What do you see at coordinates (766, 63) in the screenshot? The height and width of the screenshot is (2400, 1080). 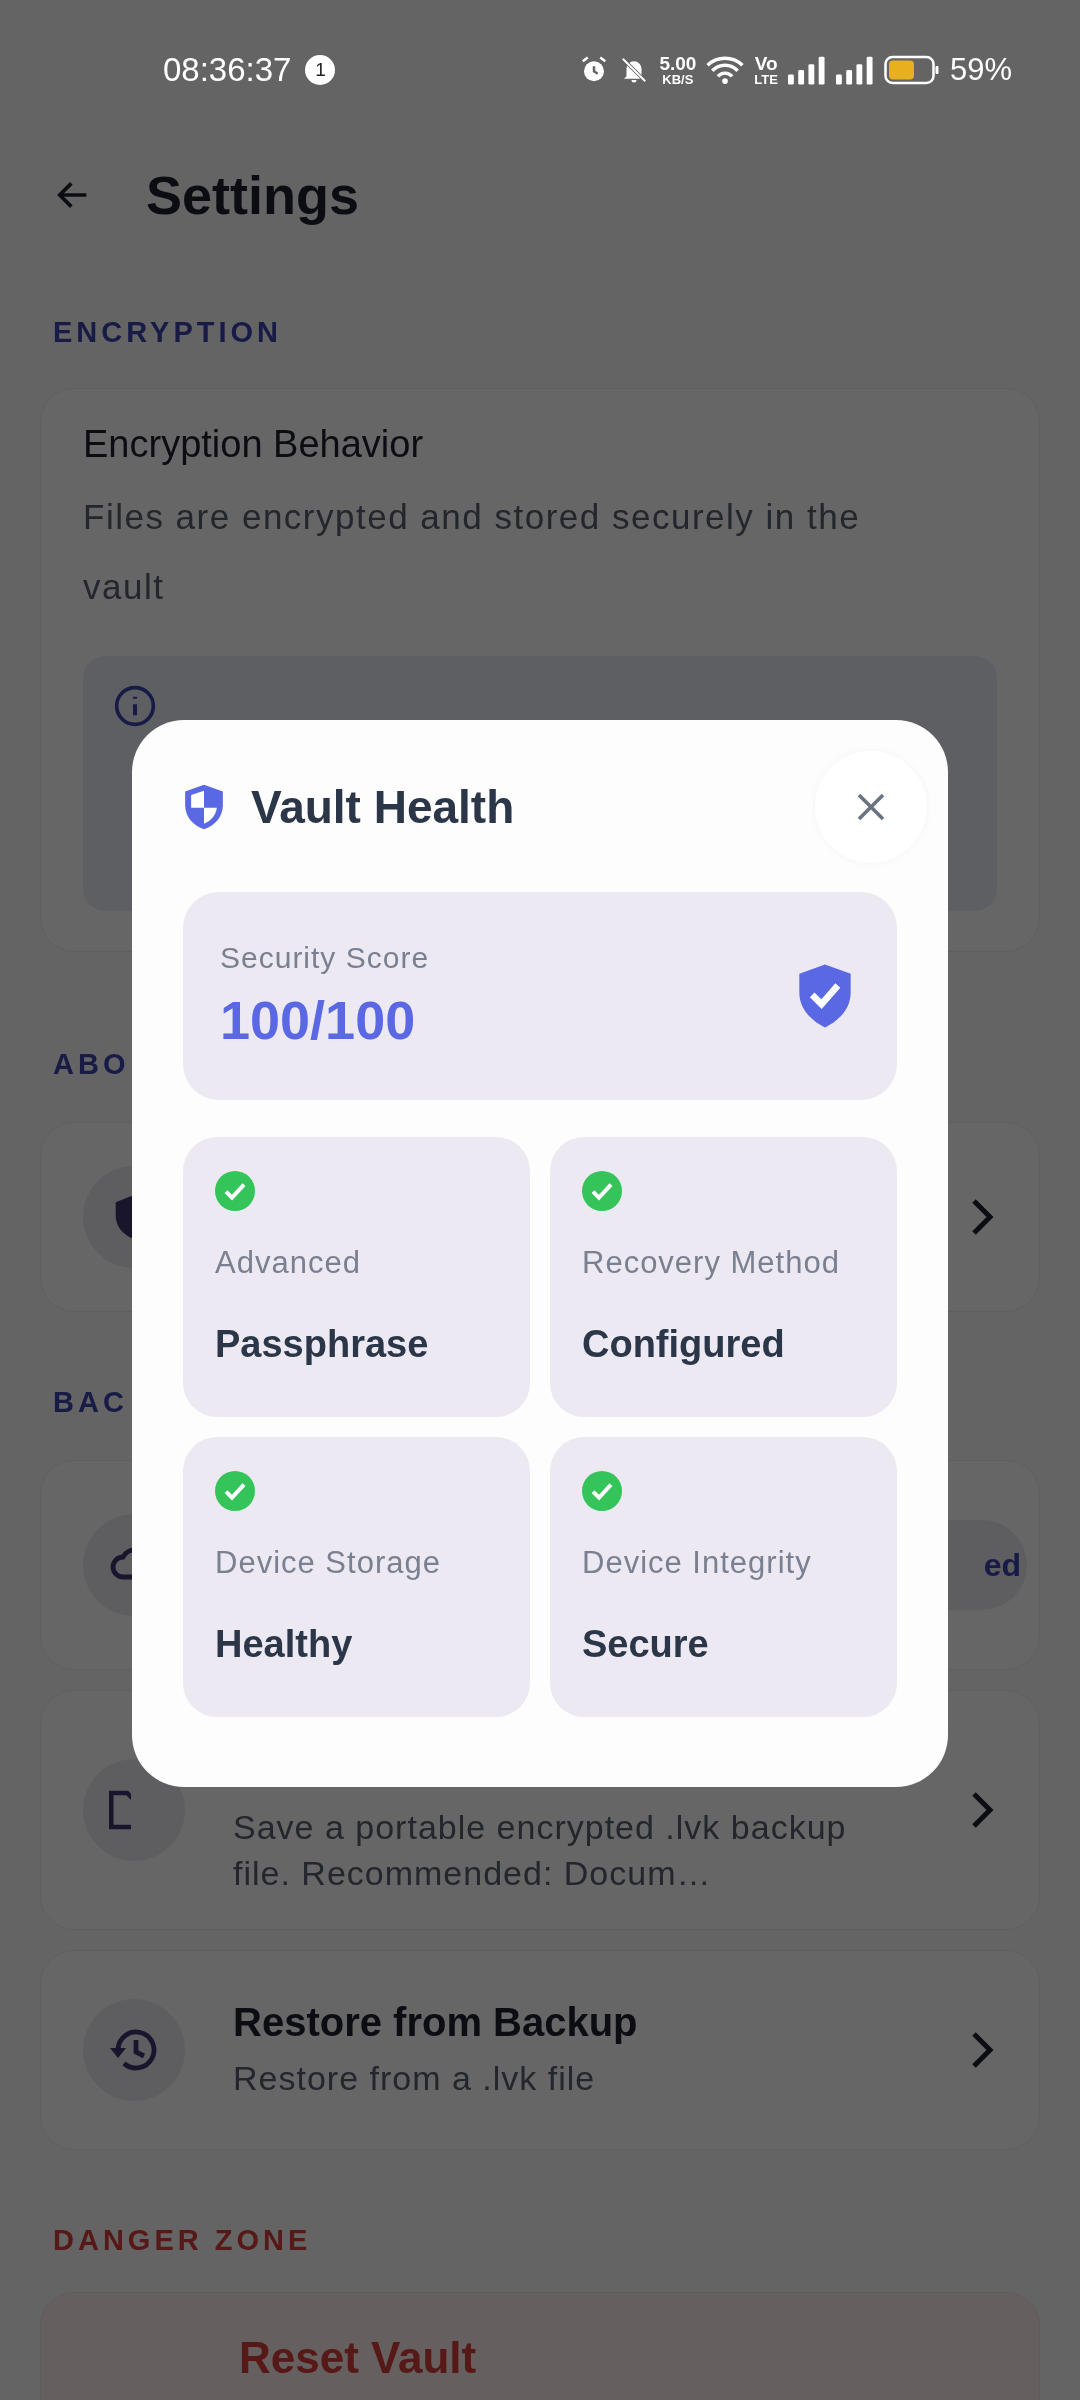 I see `volte-label: Vo` at bounding box center [766, 63].